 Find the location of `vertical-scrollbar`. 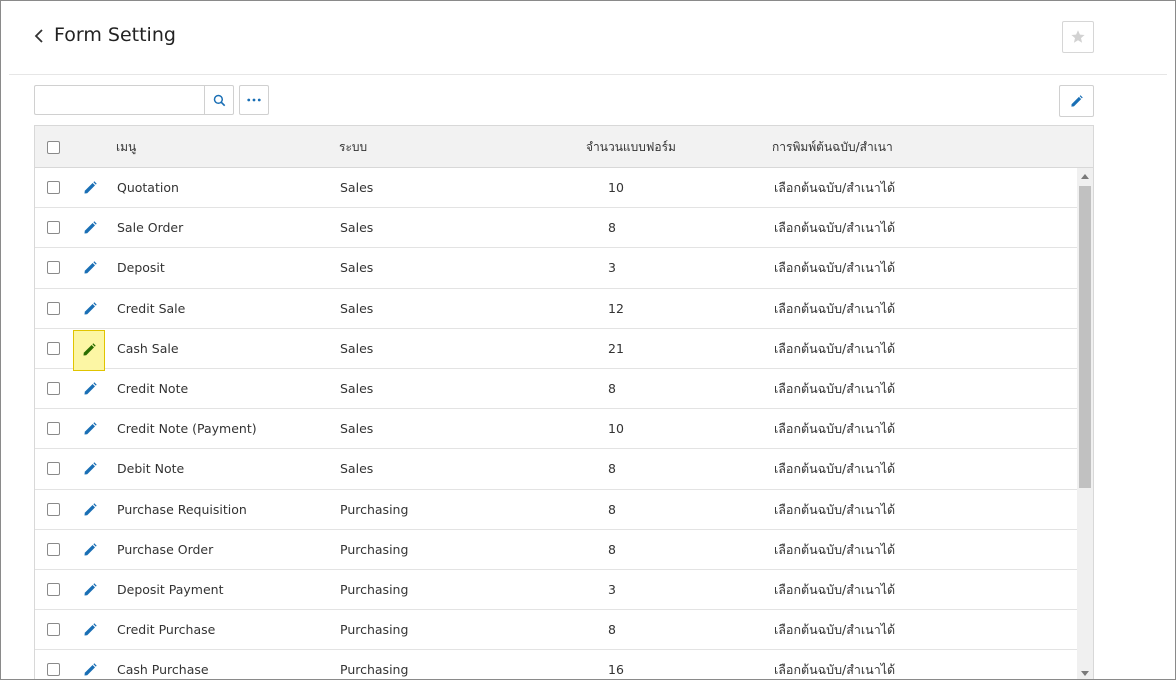

vertical-scrollbar is located at coordinates (1085, 423).